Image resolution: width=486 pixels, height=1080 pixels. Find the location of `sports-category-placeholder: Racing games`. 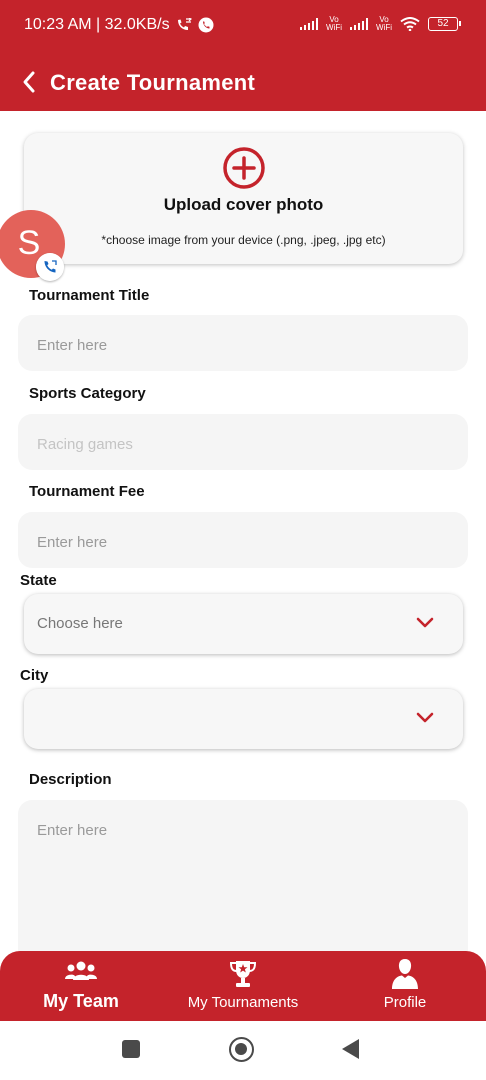

sports-category-placeholder: Racing games is located at coordinates (85, 444).